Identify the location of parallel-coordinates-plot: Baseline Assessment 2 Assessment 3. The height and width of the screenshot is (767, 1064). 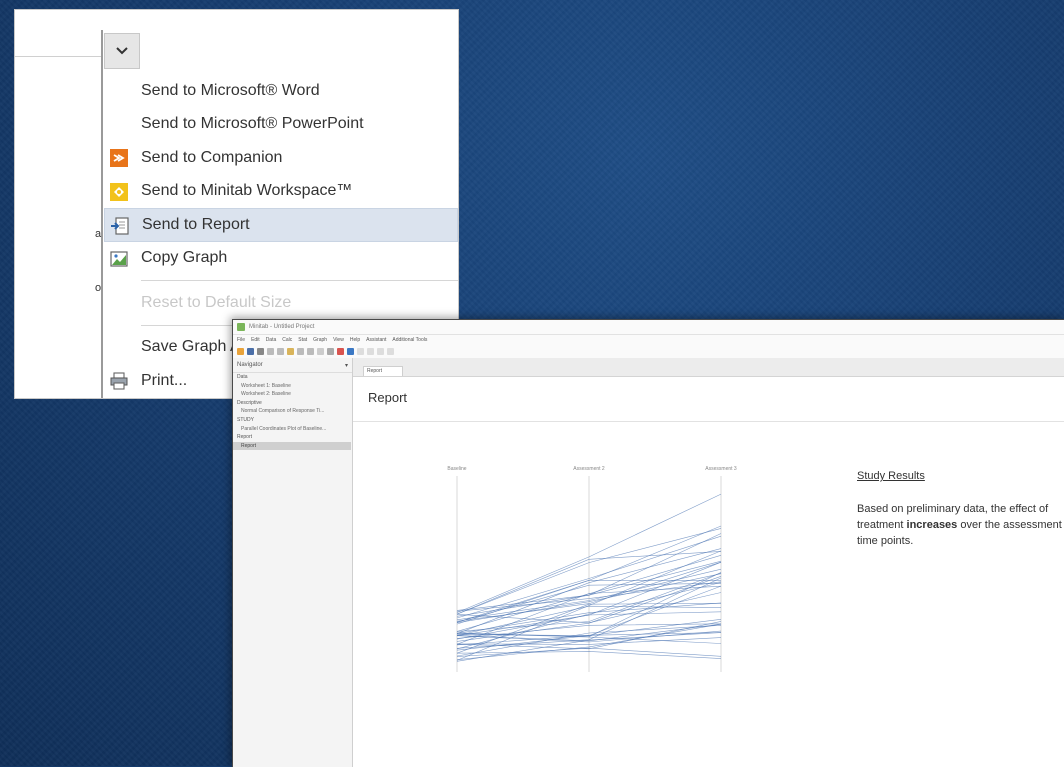
(593, 567).